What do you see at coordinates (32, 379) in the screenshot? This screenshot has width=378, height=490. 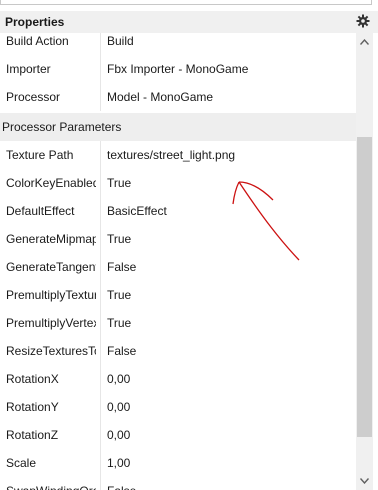 I see `property-name: RotationX` at bounding box center [32, 379].